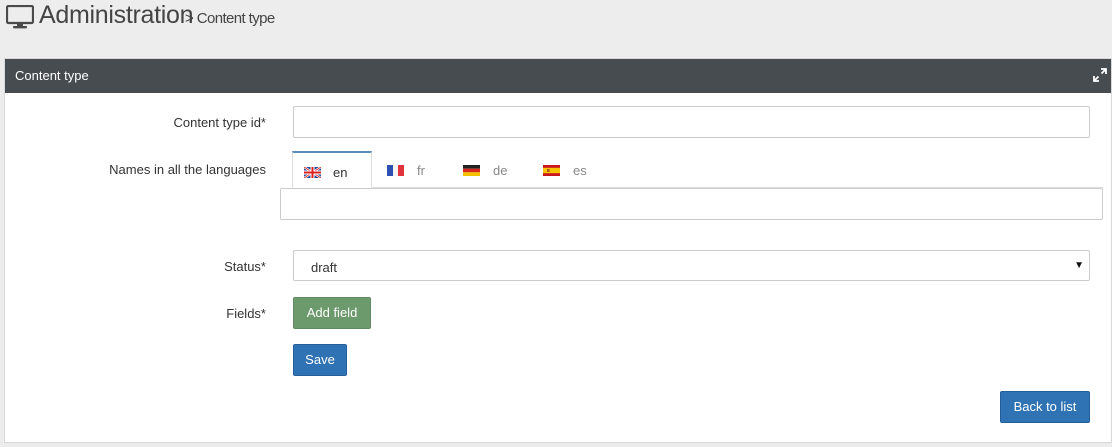 This screenshot has width=1112, height=447. I want to click on panel-title: Content type, so click(52, 75).